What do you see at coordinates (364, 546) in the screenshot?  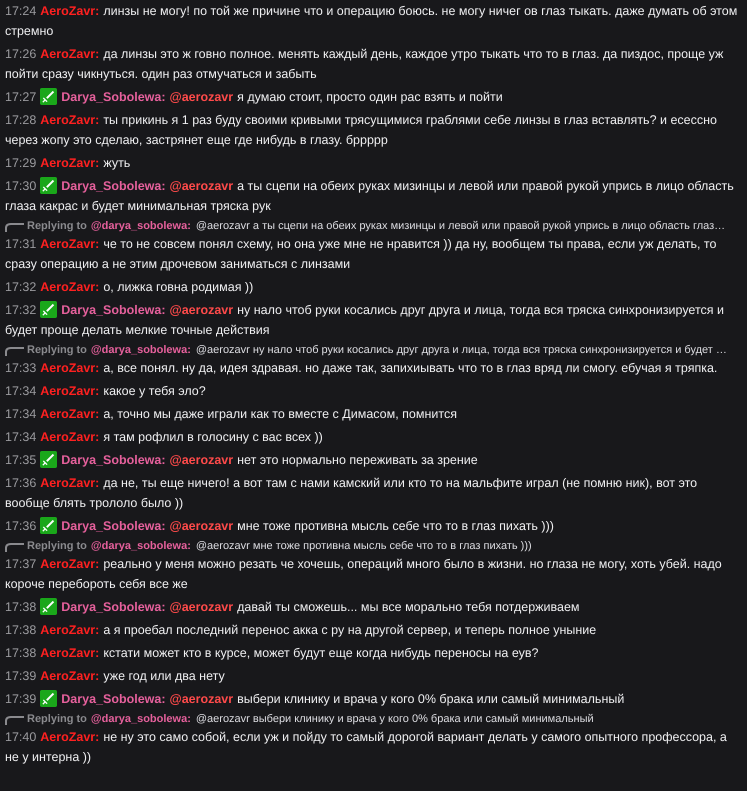 I see `reply-text: @aerozavr мне тоже противна мысль себе что то в глаз пихать )))` at bounding box center [364, 546].